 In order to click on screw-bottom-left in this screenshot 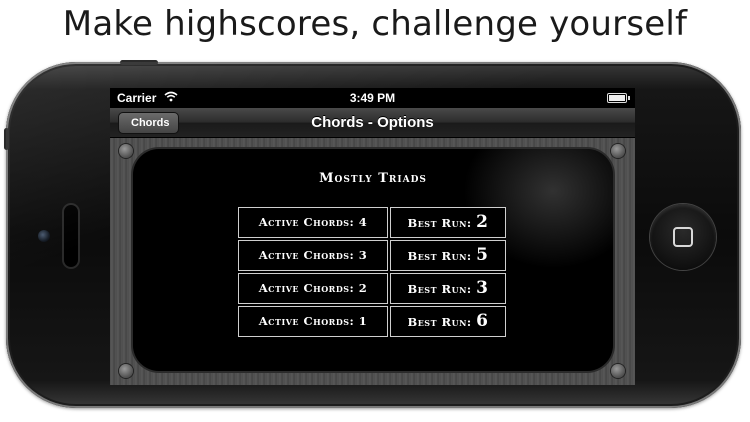, I will do `click(126, 371)`.